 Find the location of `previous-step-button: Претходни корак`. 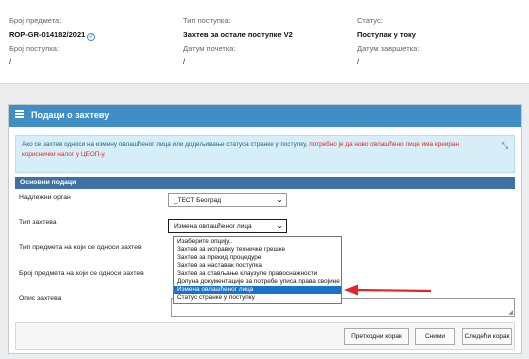

previous-step-button: Претходни корак is located at coordinates (376, 336).